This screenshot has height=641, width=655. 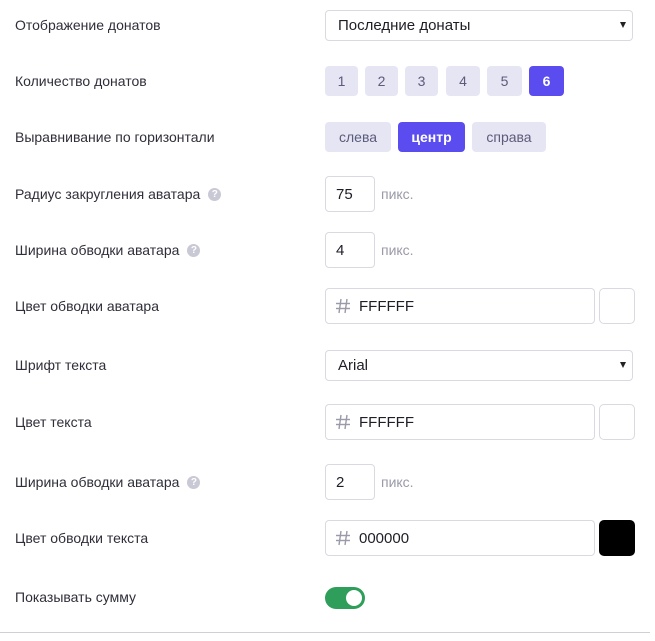 What do you see at coordinates (53, 422) in the screenshot?
I see `text-color-label: Цвет текста` at bounding box center [53, 422].